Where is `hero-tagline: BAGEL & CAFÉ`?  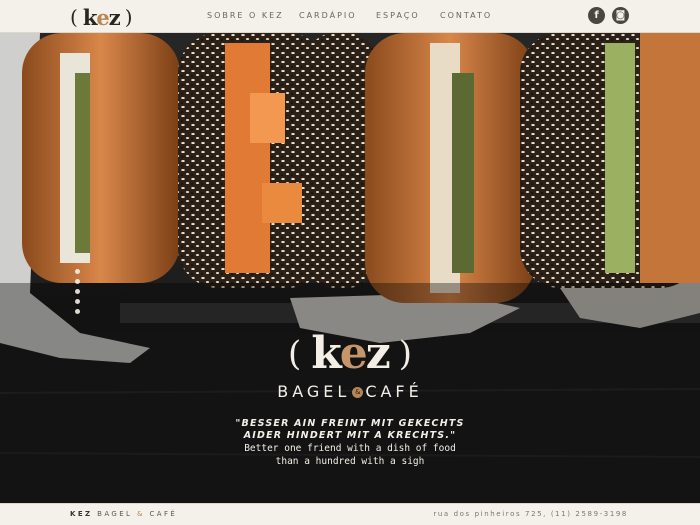
hero-tagline: BAGEL & CAFÉ is located at coordinates (350, 391).